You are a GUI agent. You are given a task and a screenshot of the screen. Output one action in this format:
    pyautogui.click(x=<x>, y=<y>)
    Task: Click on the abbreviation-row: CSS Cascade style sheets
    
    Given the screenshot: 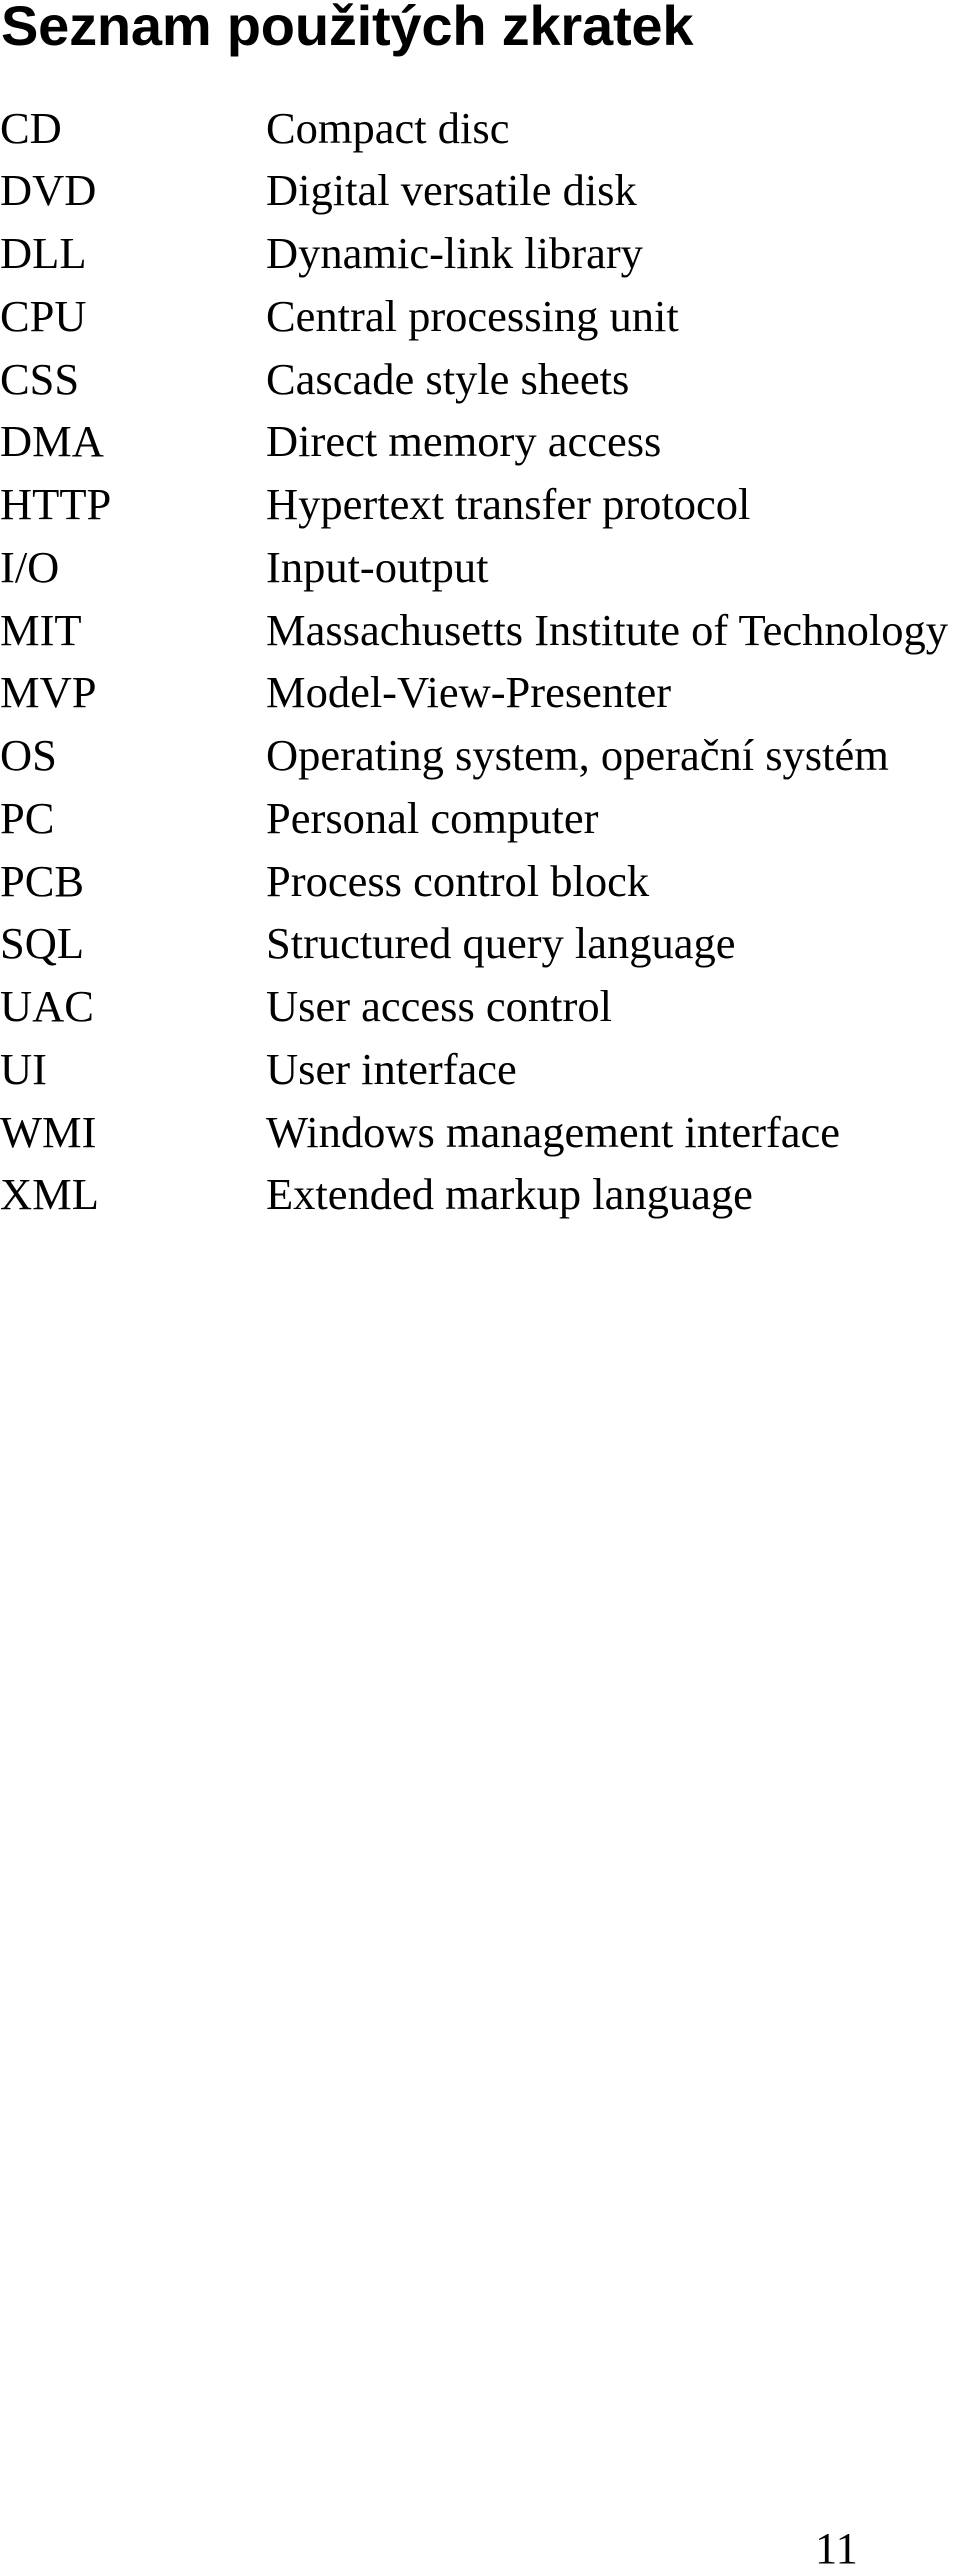 What is the action you would take?
    pyautogui.click(x=480, y=388)
    